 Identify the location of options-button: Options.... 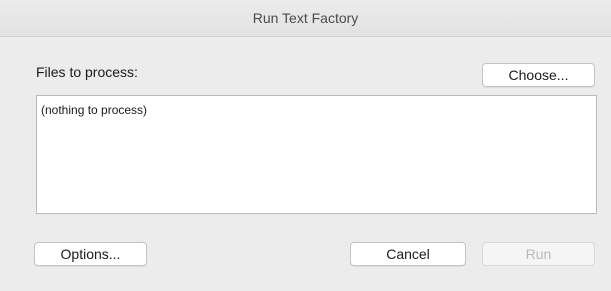
(90, 254).